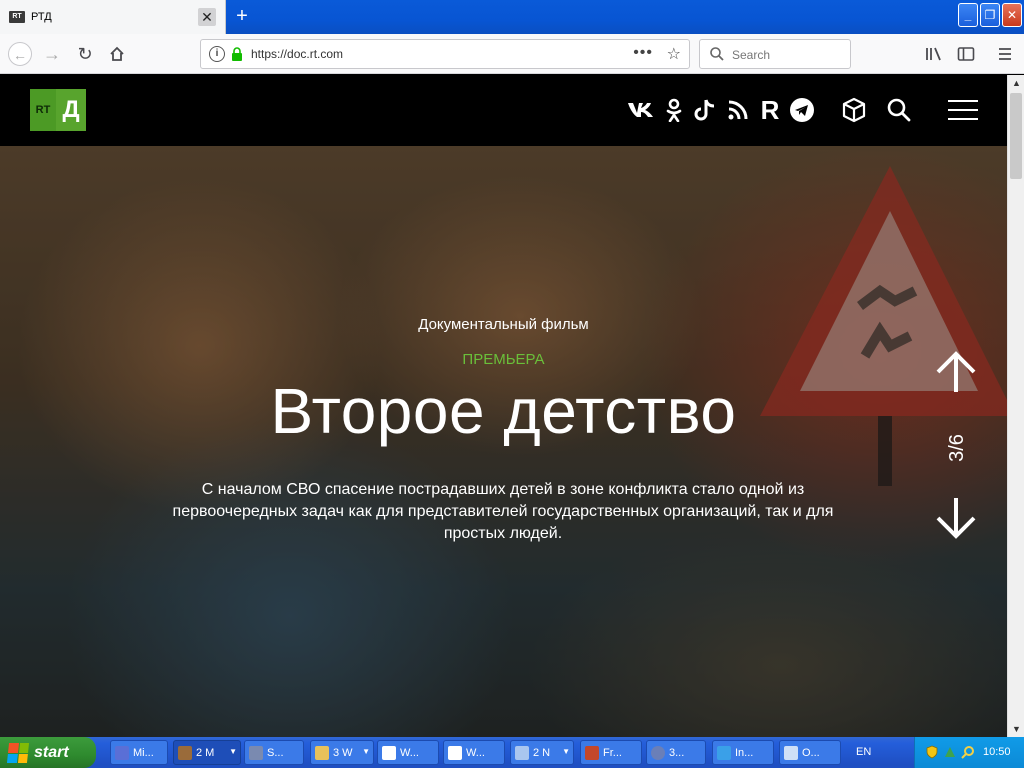  Describe the element at coordinates (237, 54) in the screenshot. I see `lock-icon` at that location.